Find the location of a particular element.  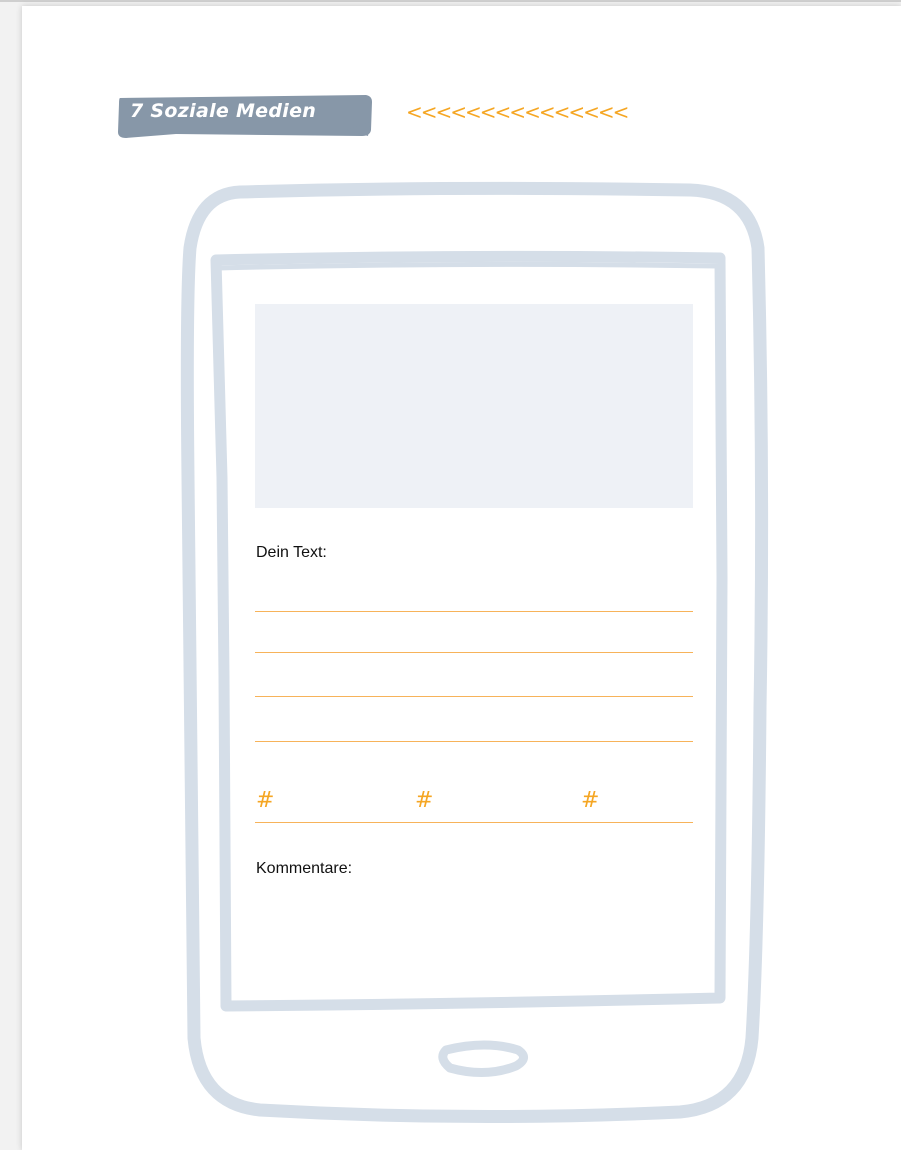

hashtag-symbol-2: # is located at coordinates (424, 800).